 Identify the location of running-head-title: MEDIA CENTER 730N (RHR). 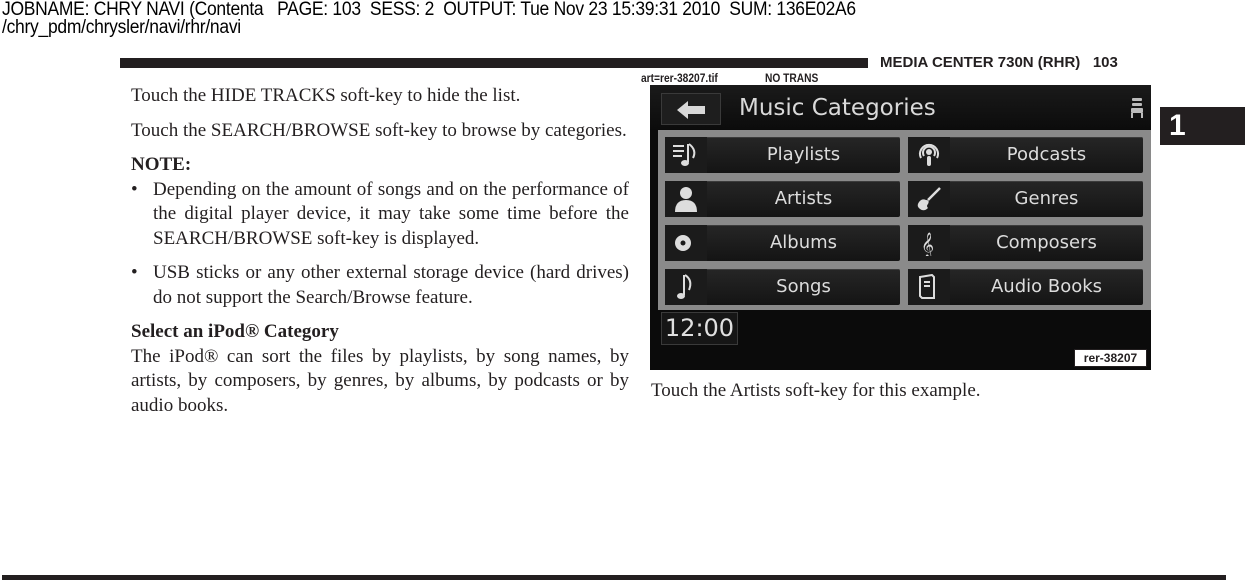
(980, 62).